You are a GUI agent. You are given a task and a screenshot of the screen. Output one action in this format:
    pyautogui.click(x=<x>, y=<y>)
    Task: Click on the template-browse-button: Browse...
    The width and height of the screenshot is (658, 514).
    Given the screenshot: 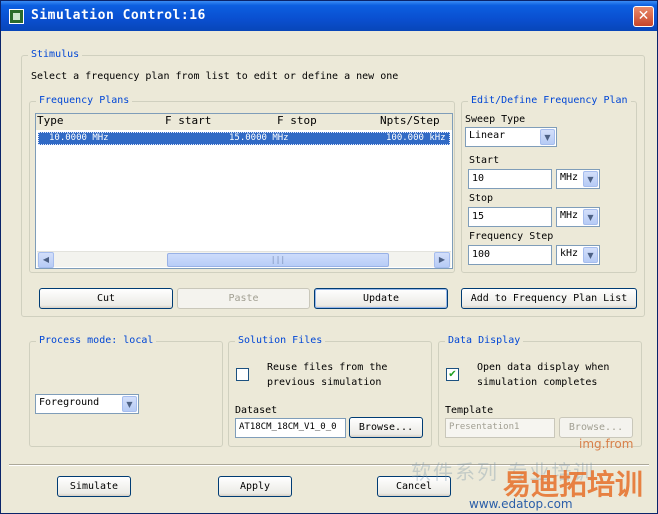 What is the action you would take?
    pyautogui.click(x=596, y=427)
    